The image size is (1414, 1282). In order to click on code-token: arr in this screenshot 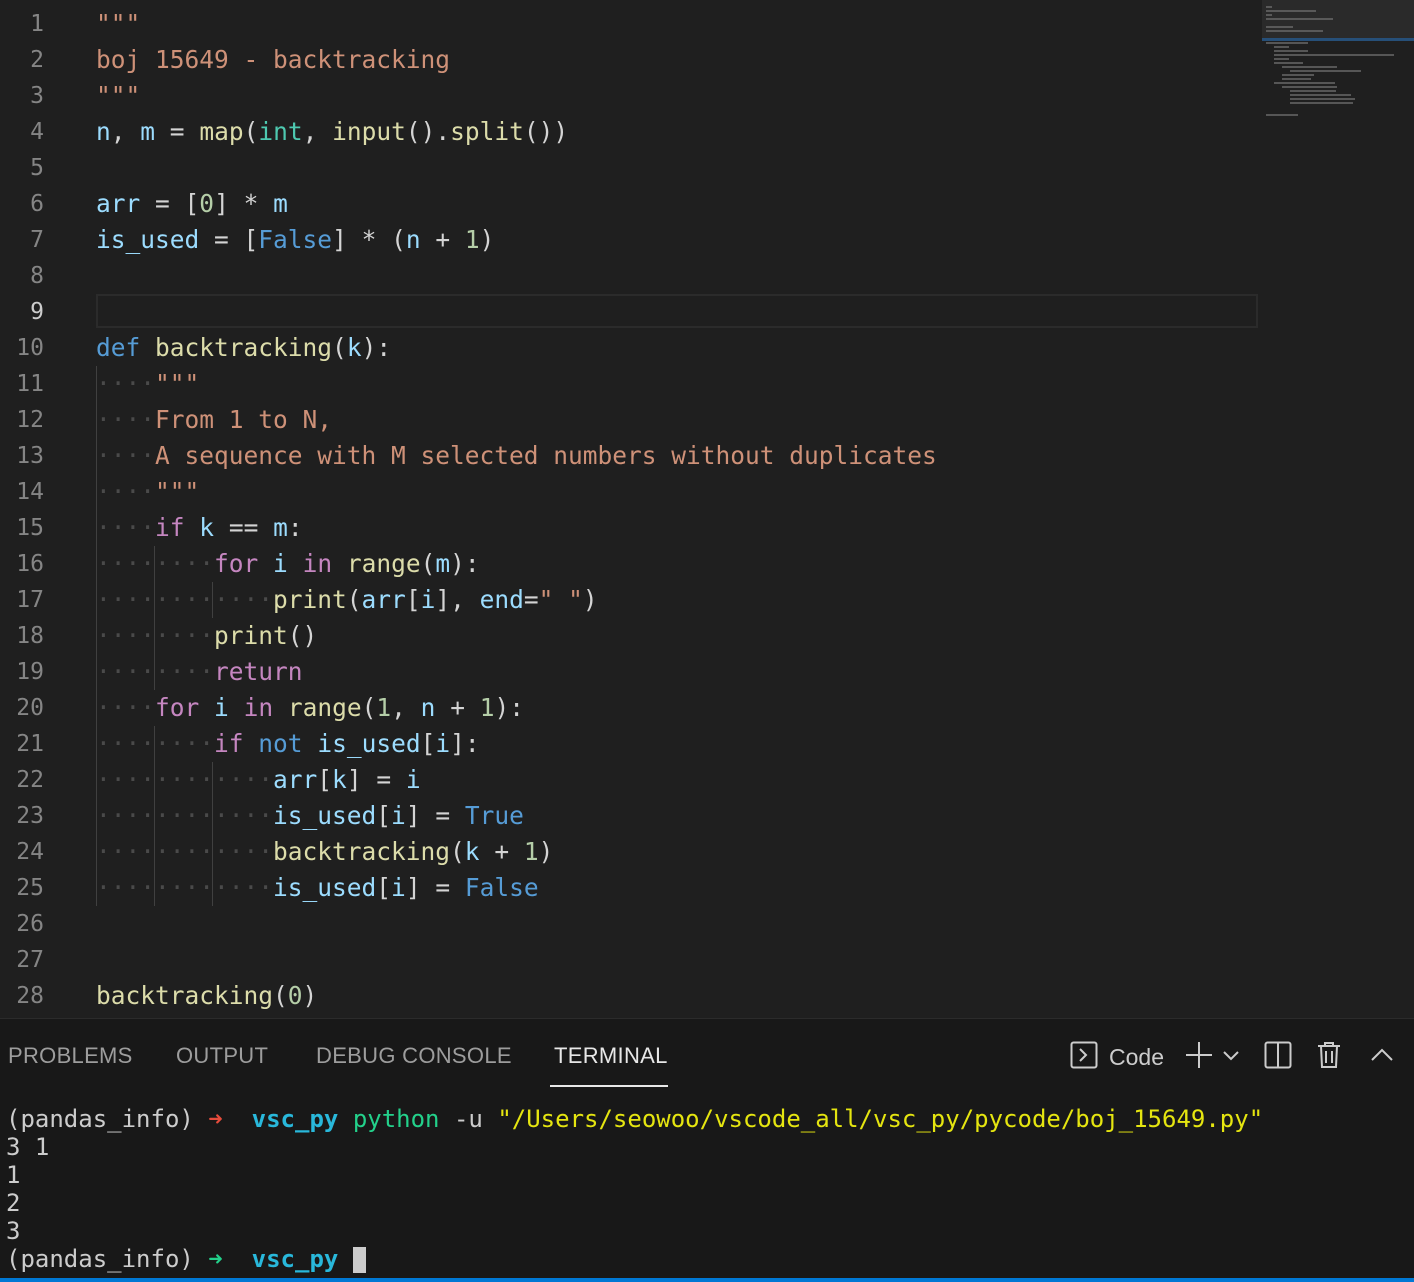, I will do `click(118, 203)`.